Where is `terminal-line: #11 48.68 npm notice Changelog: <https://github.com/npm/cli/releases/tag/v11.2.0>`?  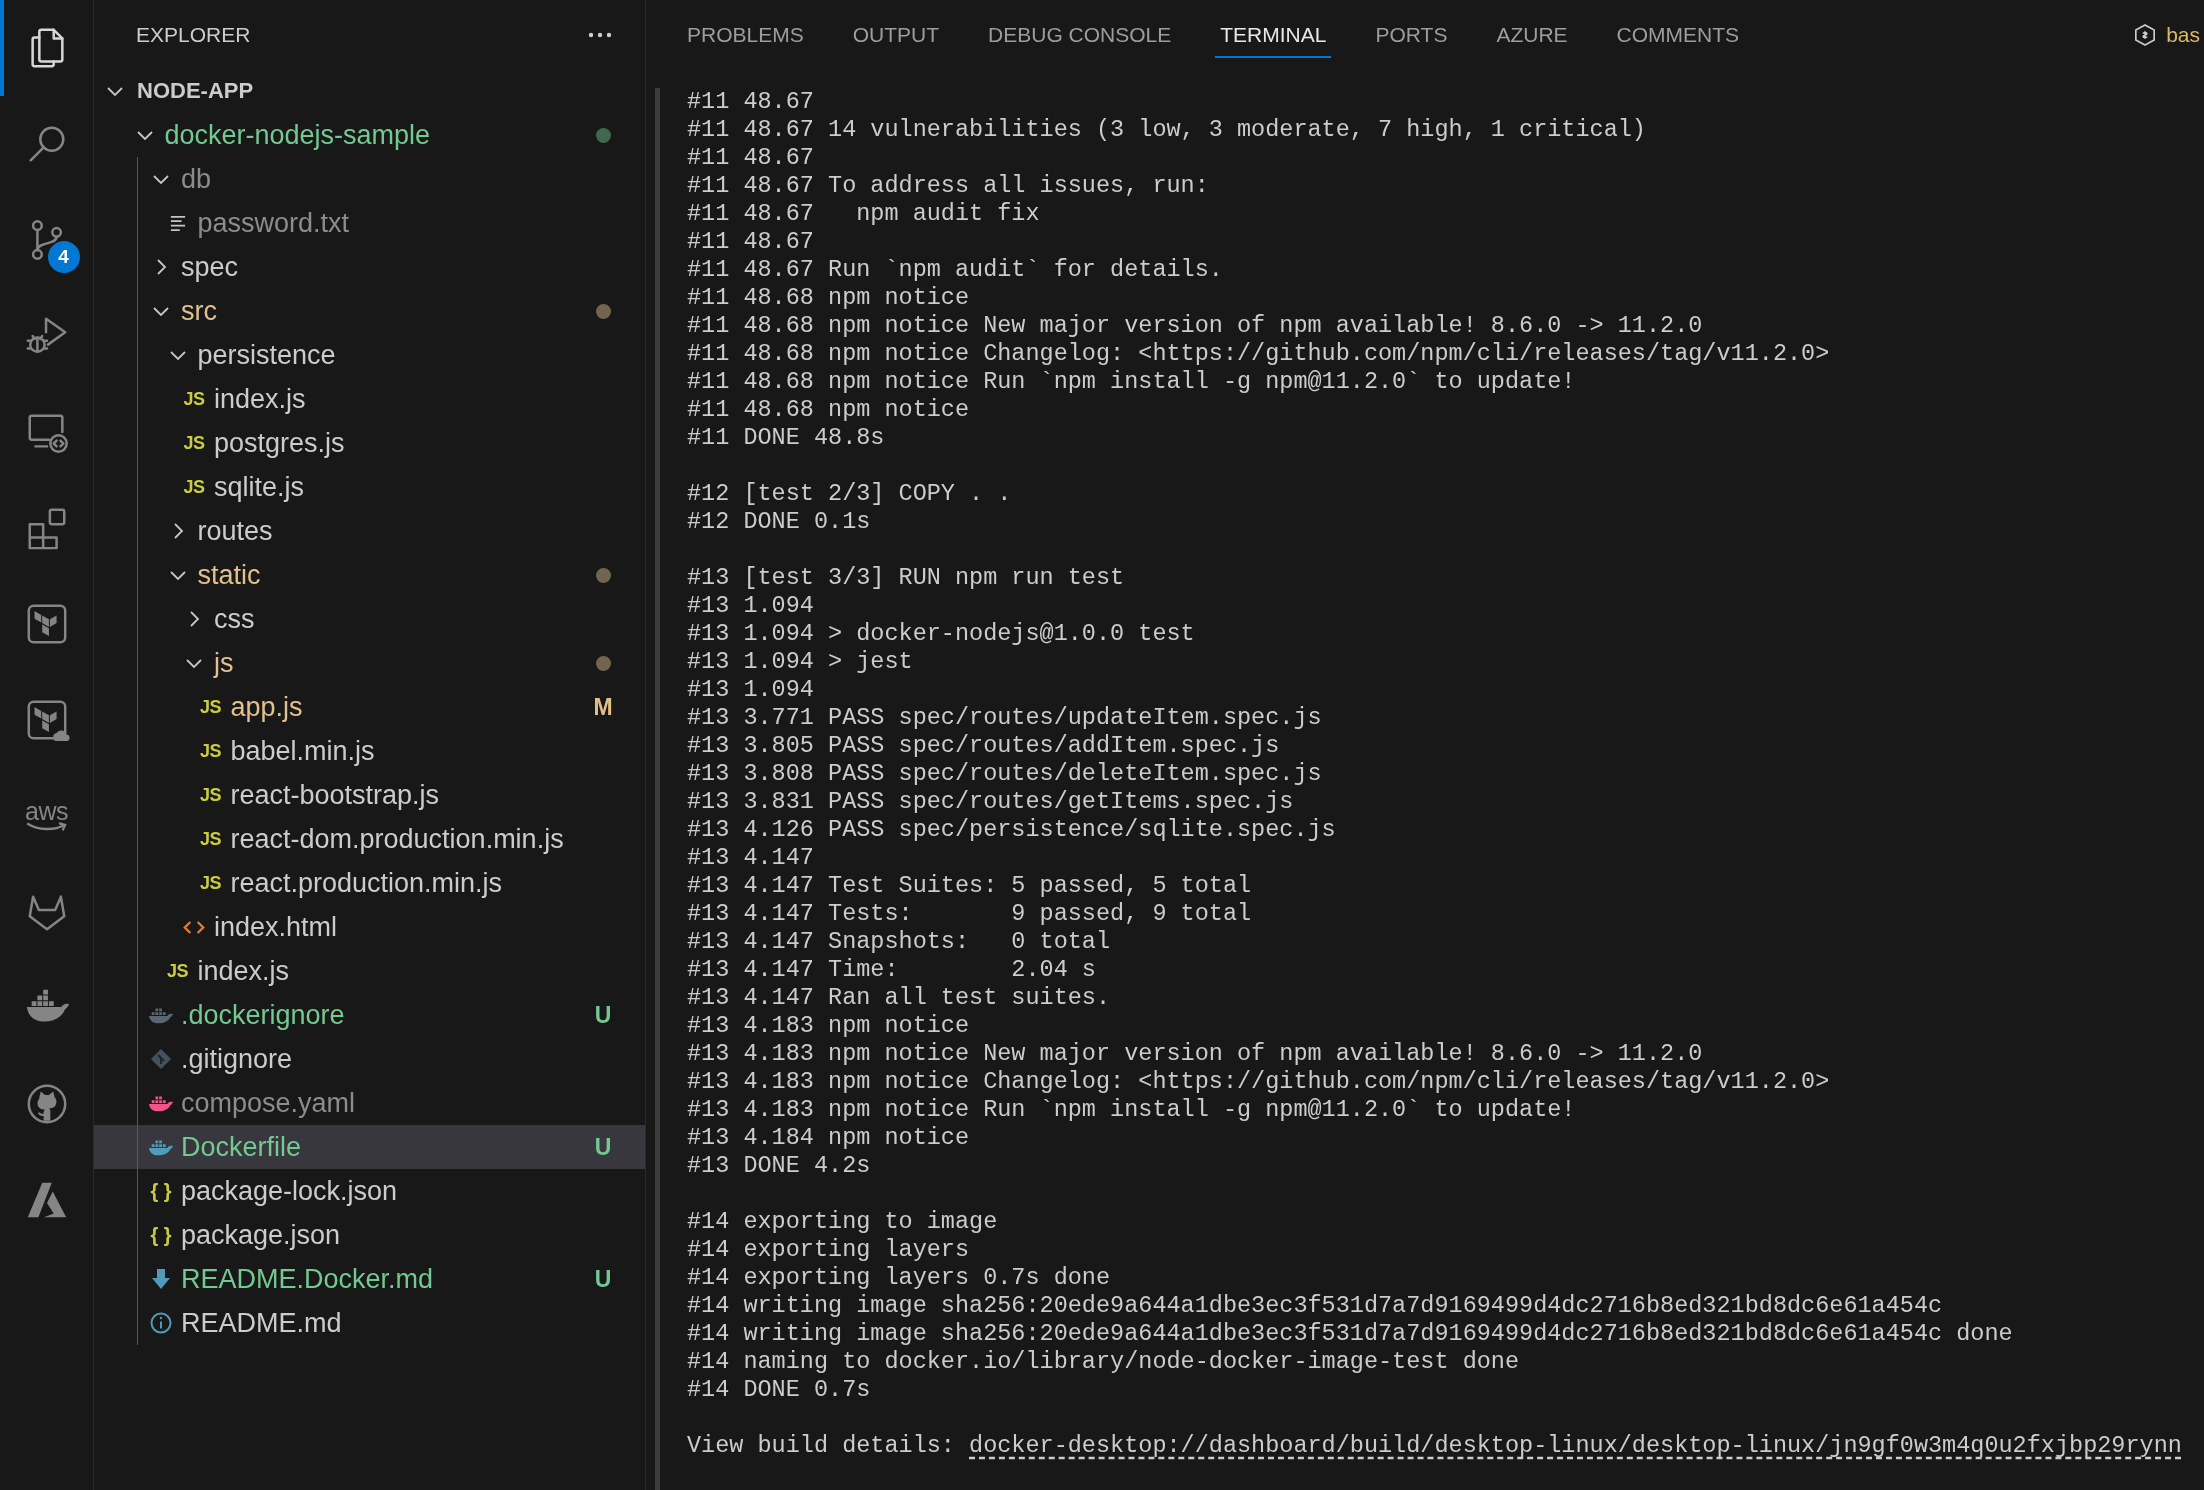
terminal-line: #11 48.68 npm notice Changelog: <https://github.com/npm/cli/releases/tag/v11.2.0> is located at coordinates (1259, 354).